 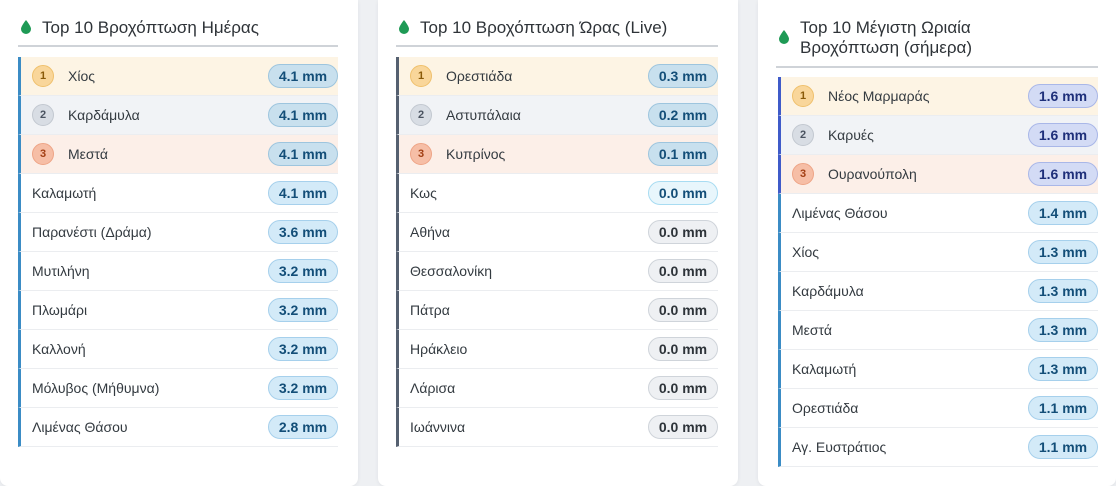 I want to click on list-item: Καλλονή 3.2 mm, so click(x=178, y=349).